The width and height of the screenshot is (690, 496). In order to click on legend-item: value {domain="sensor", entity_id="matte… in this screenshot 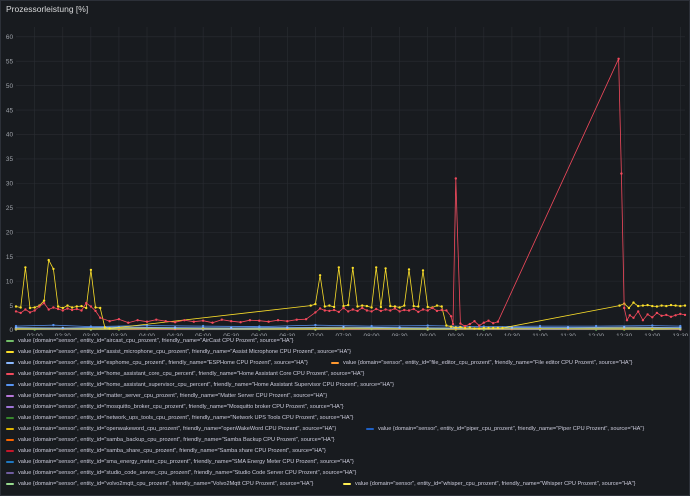, I will do `click(166, 396)`.